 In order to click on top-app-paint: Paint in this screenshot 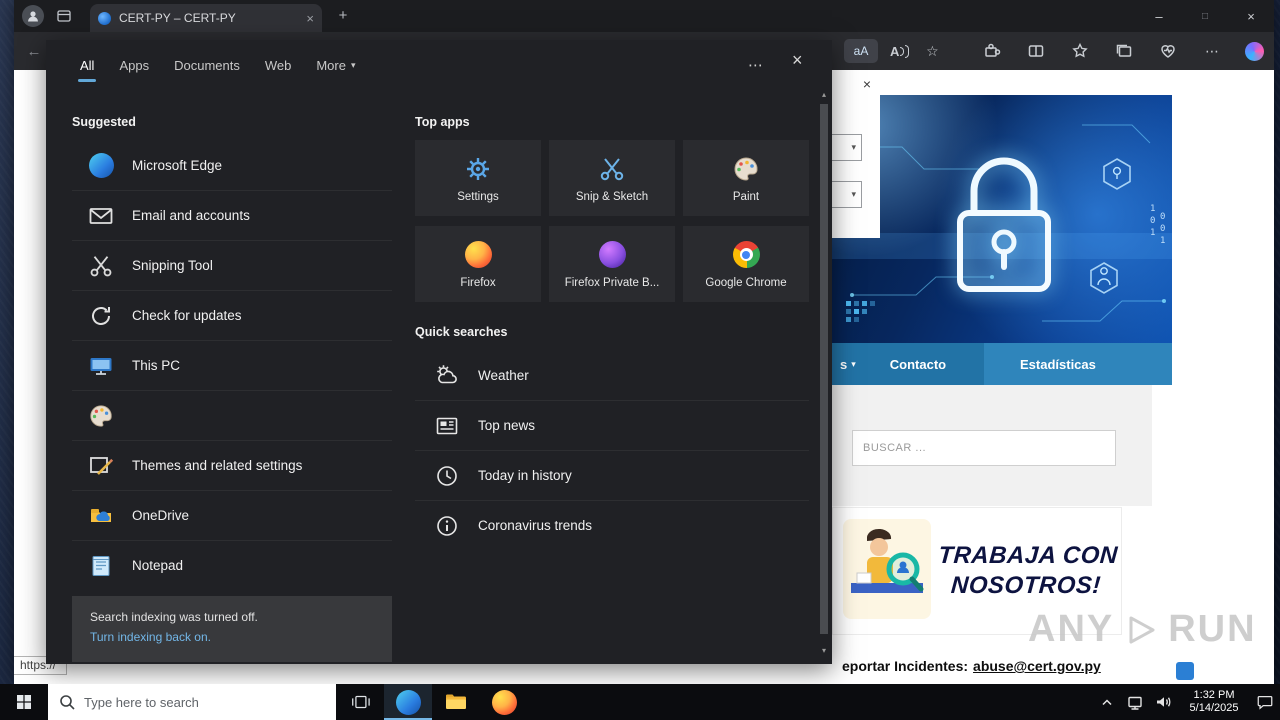, I will do `click(746, 178)`.